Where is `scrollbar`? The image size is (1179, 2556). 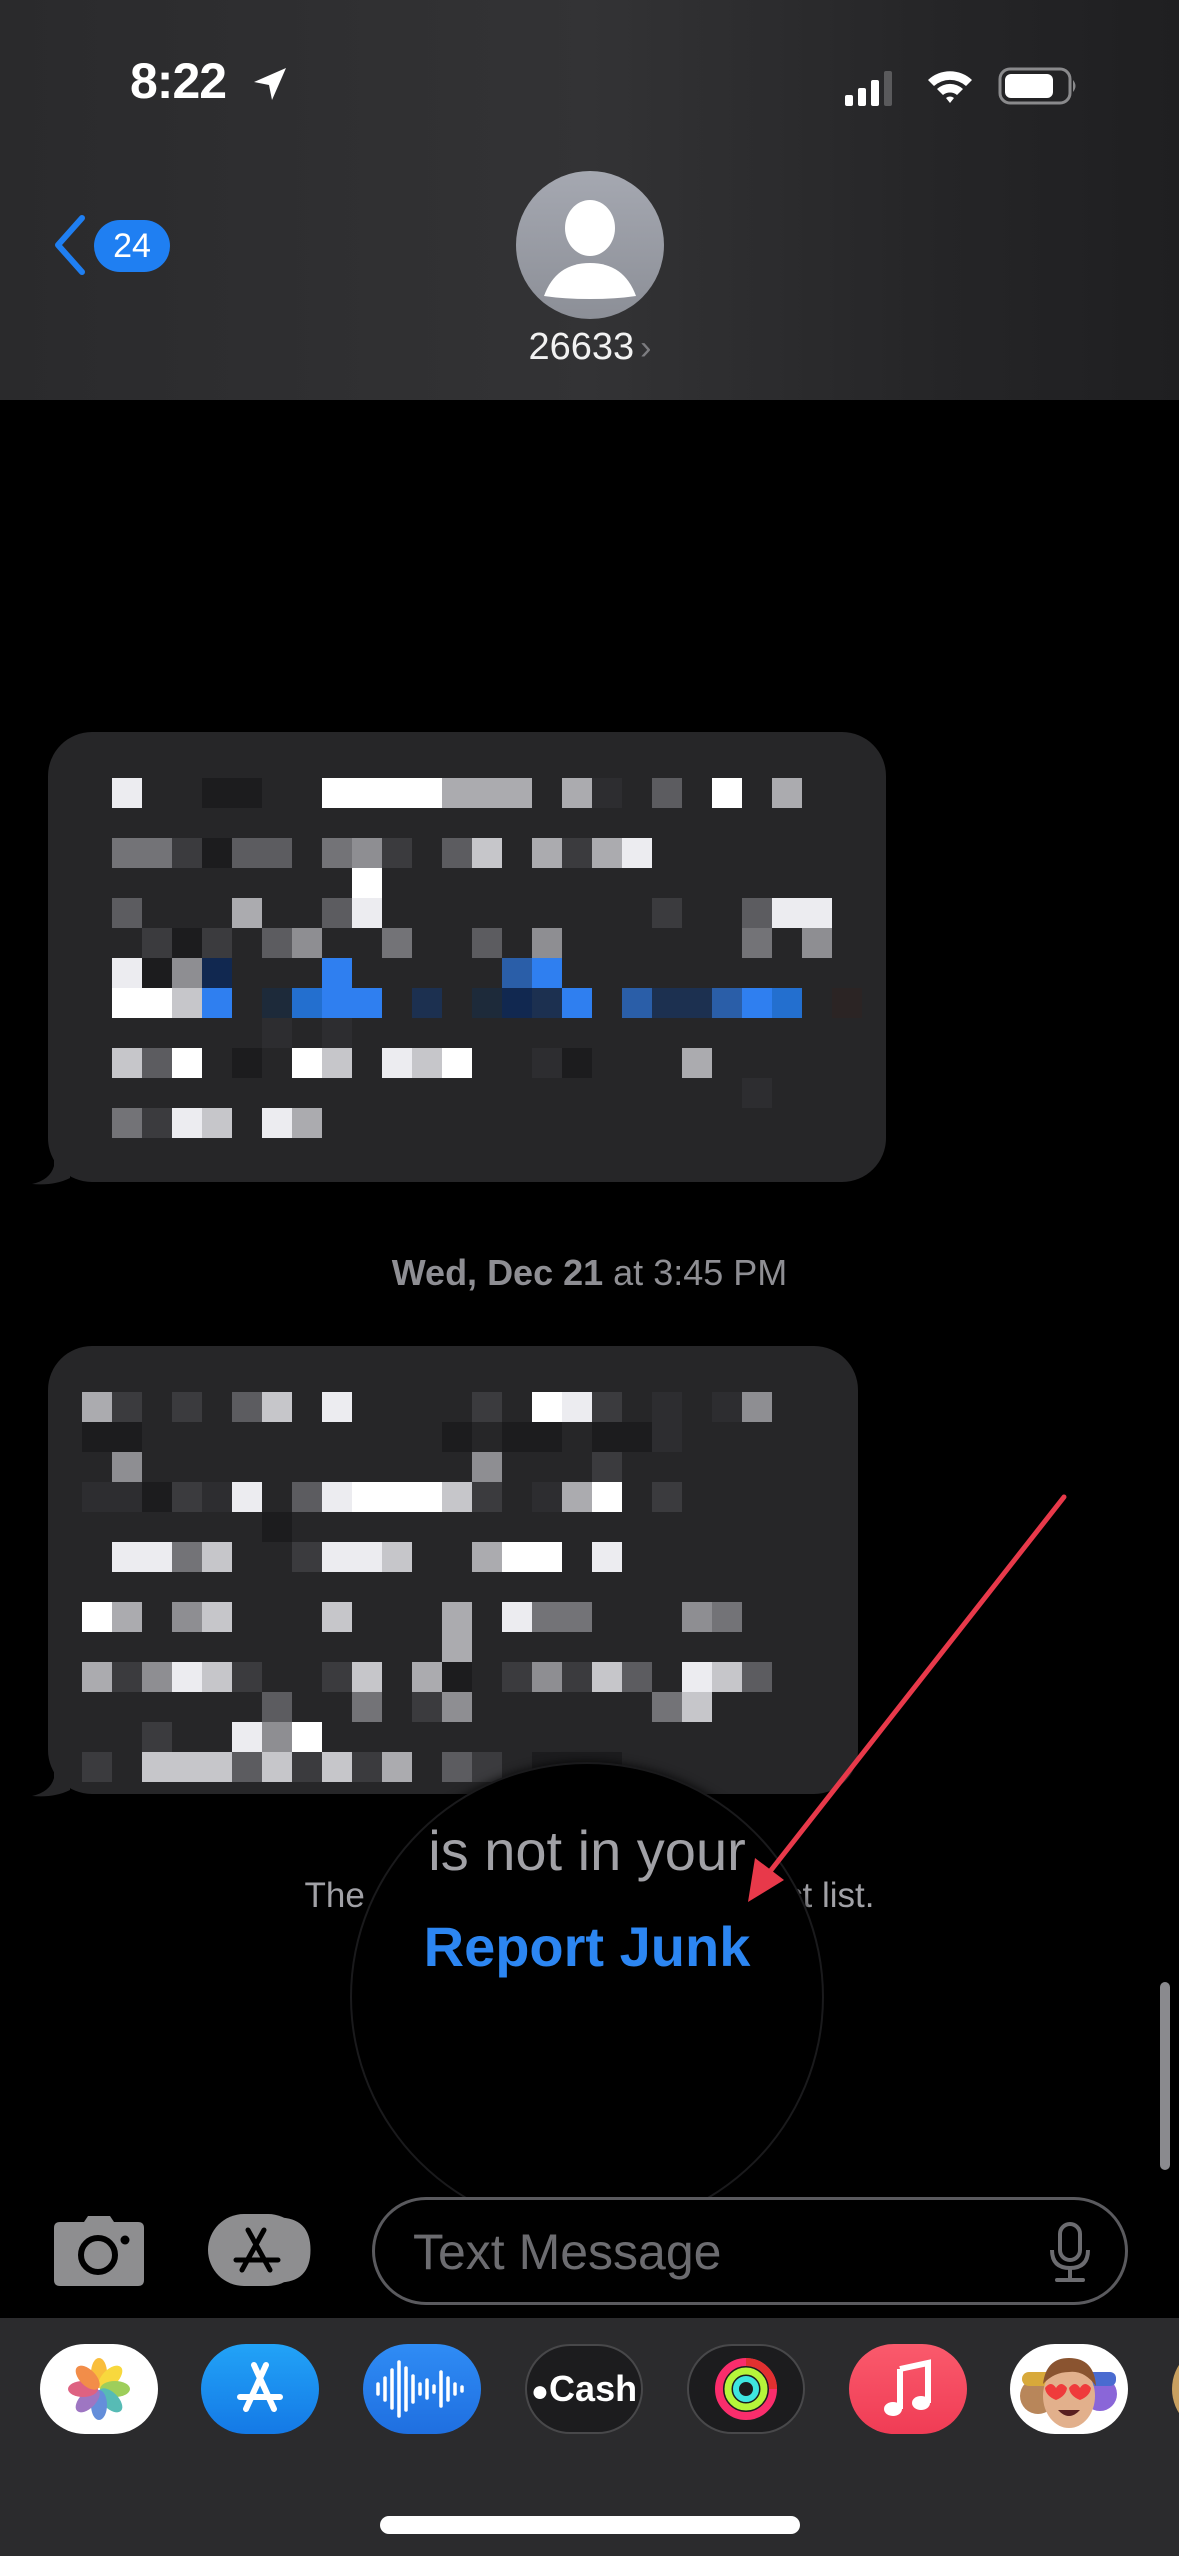 scrollbar is located at coordinates (1165, 2076).